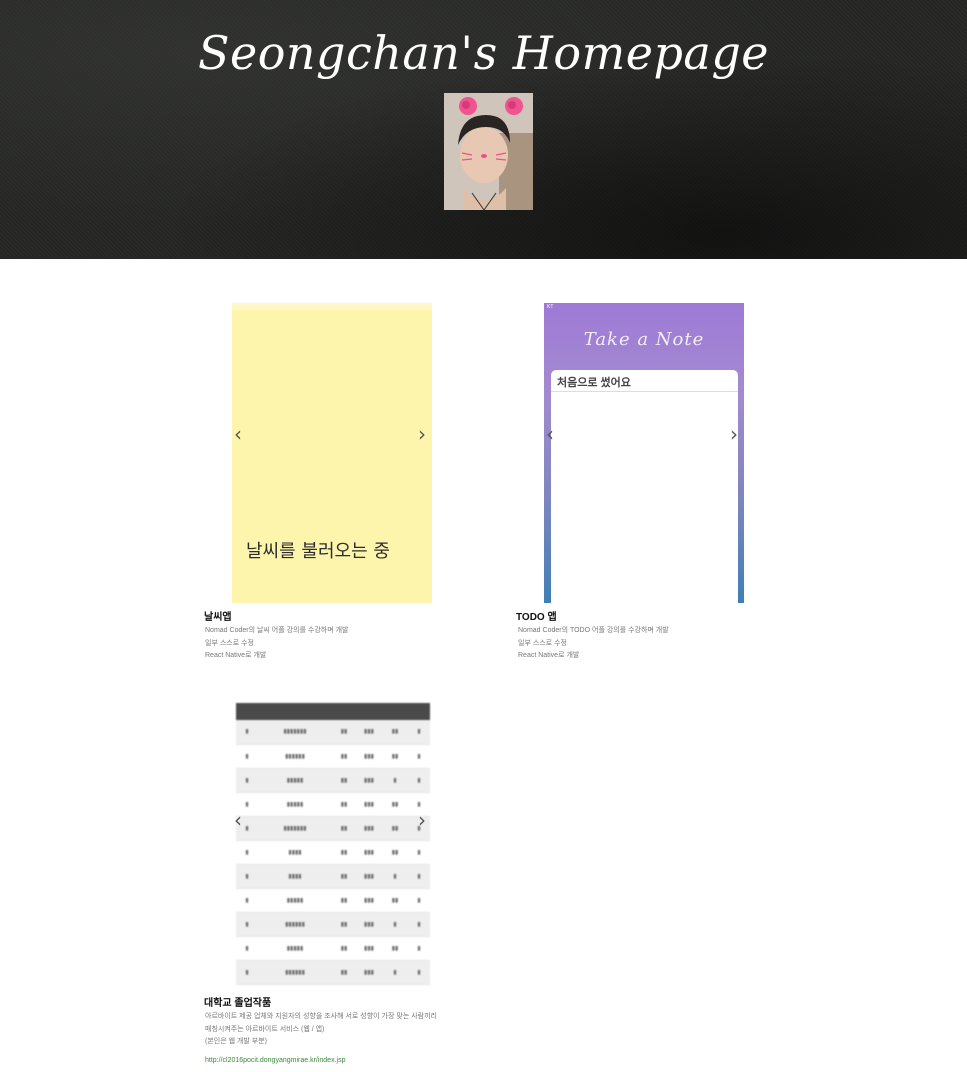 This screenshot has width=967, height=1072. What do you see at coordinates (536, 617) in the screenshot?
I see `project-title-todo: TODO 앱` at bounding box center [536, 617].